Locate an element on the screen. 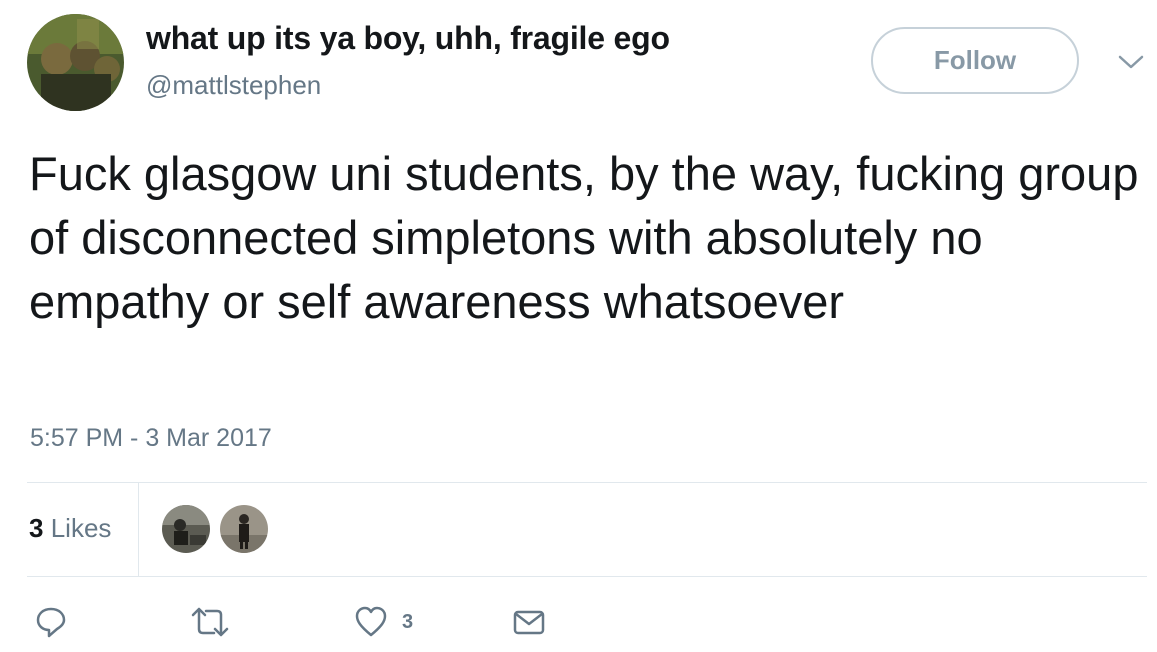 Image resolution: width=1157 pixels, height=652 pixels. retweet-button is located at coordinates (210, 622).